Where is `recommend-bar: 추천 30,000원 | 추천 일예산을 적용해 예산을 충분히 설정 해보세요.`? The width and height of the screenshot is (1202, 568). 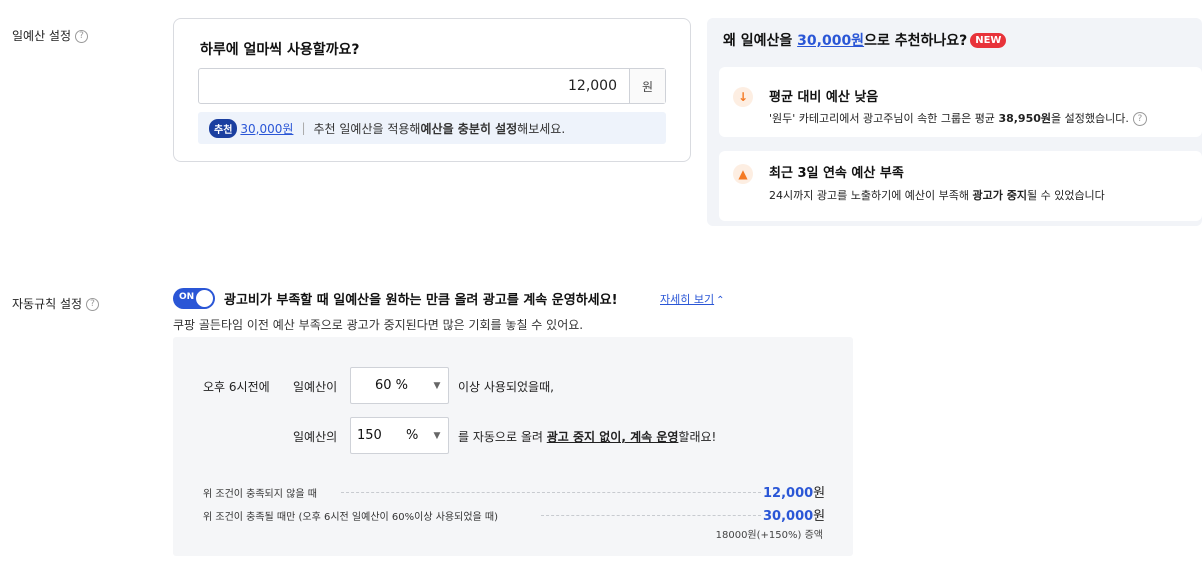
recommend-bar: 추천 30,000원 | 추천 일예산을 적용해 예산을 충분히 설정 해보세요. is located at coordinates (432, 128).